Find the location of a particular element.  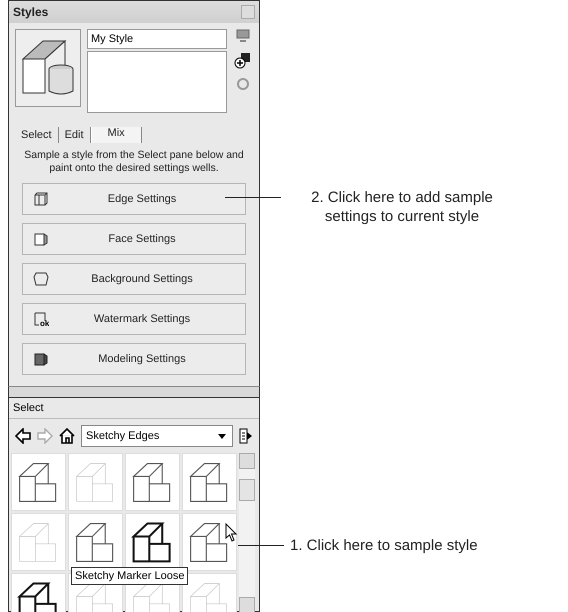

details-icon is located at coordinates (246, 436).